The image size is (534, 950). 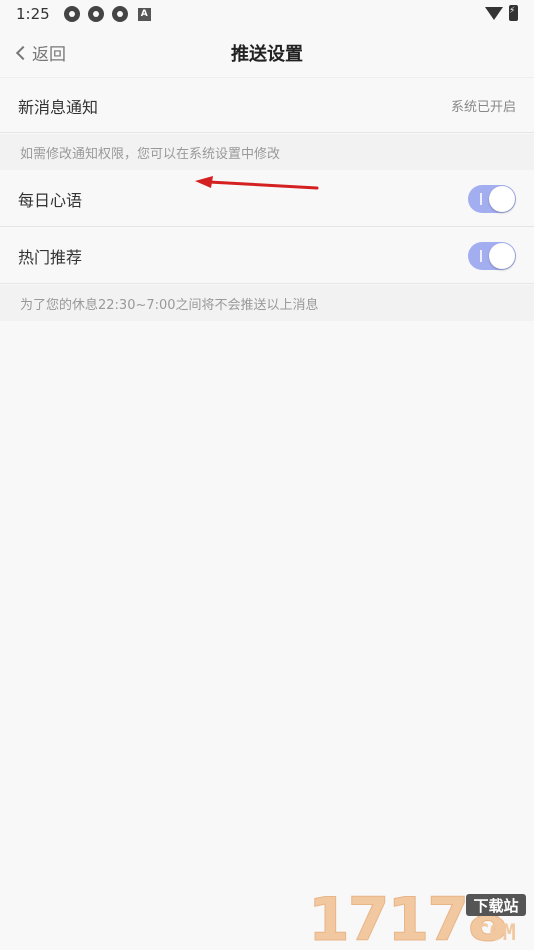 I want to click on new-message-status: 系统已开启, so click(x=483, y=107).